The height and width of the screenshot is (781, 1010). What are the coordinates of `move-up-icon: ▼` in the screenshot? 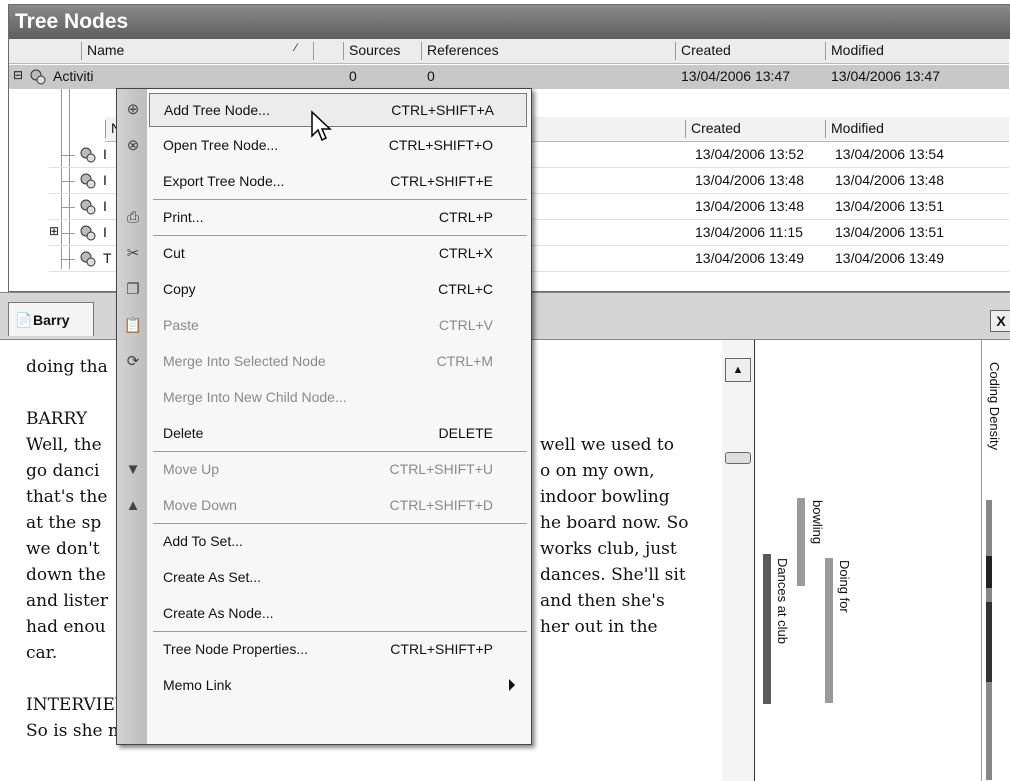 It's located at (133, 469).